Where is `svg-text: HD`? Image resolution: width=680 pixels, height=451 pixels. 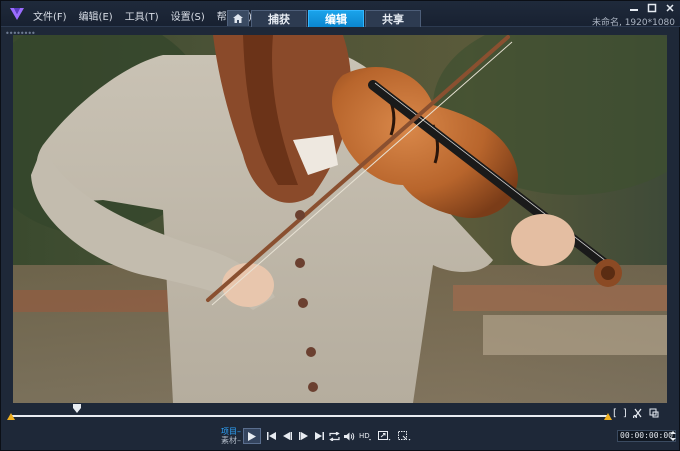
svg-text: HD is located at coordinates (364, 436).